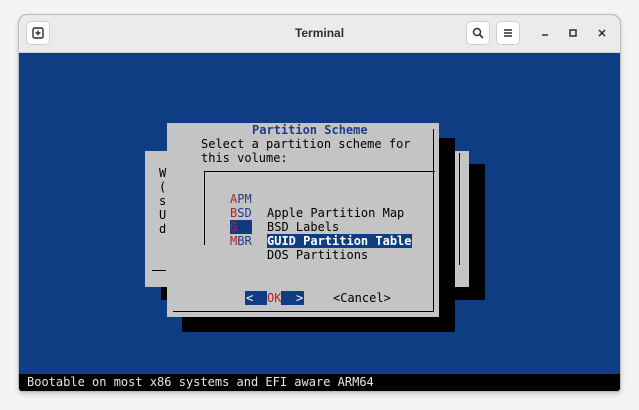 Image resolution: width=639 pixels, height=410 pixels. What do you see at coordinates (300, 298) in the screenshot?
I see `ok-bracket-right: >` at bounding box center [300, 298].